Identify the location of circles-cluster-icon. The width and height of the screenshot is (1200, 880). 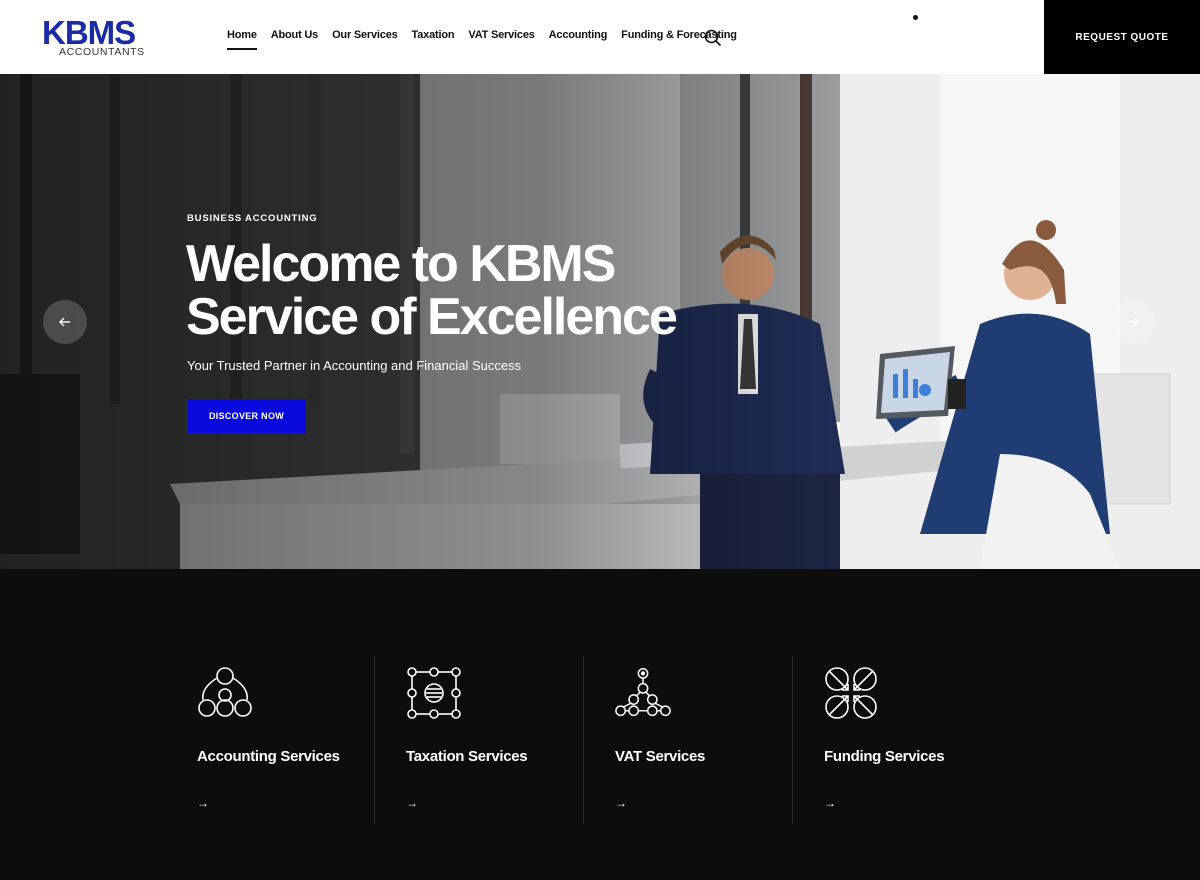
(225, 692).